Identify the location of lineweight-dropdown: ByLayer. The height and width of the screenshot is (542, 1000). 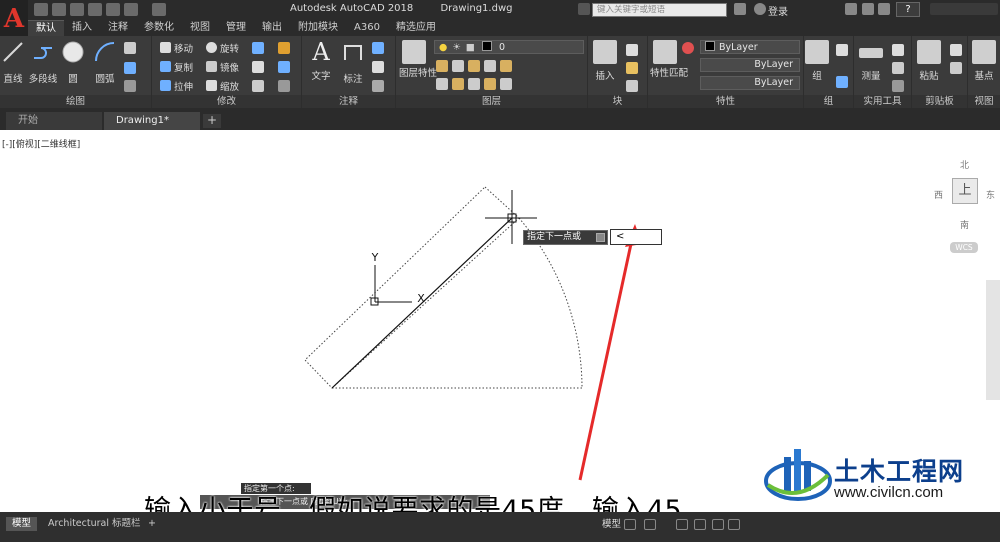
(750, 83).